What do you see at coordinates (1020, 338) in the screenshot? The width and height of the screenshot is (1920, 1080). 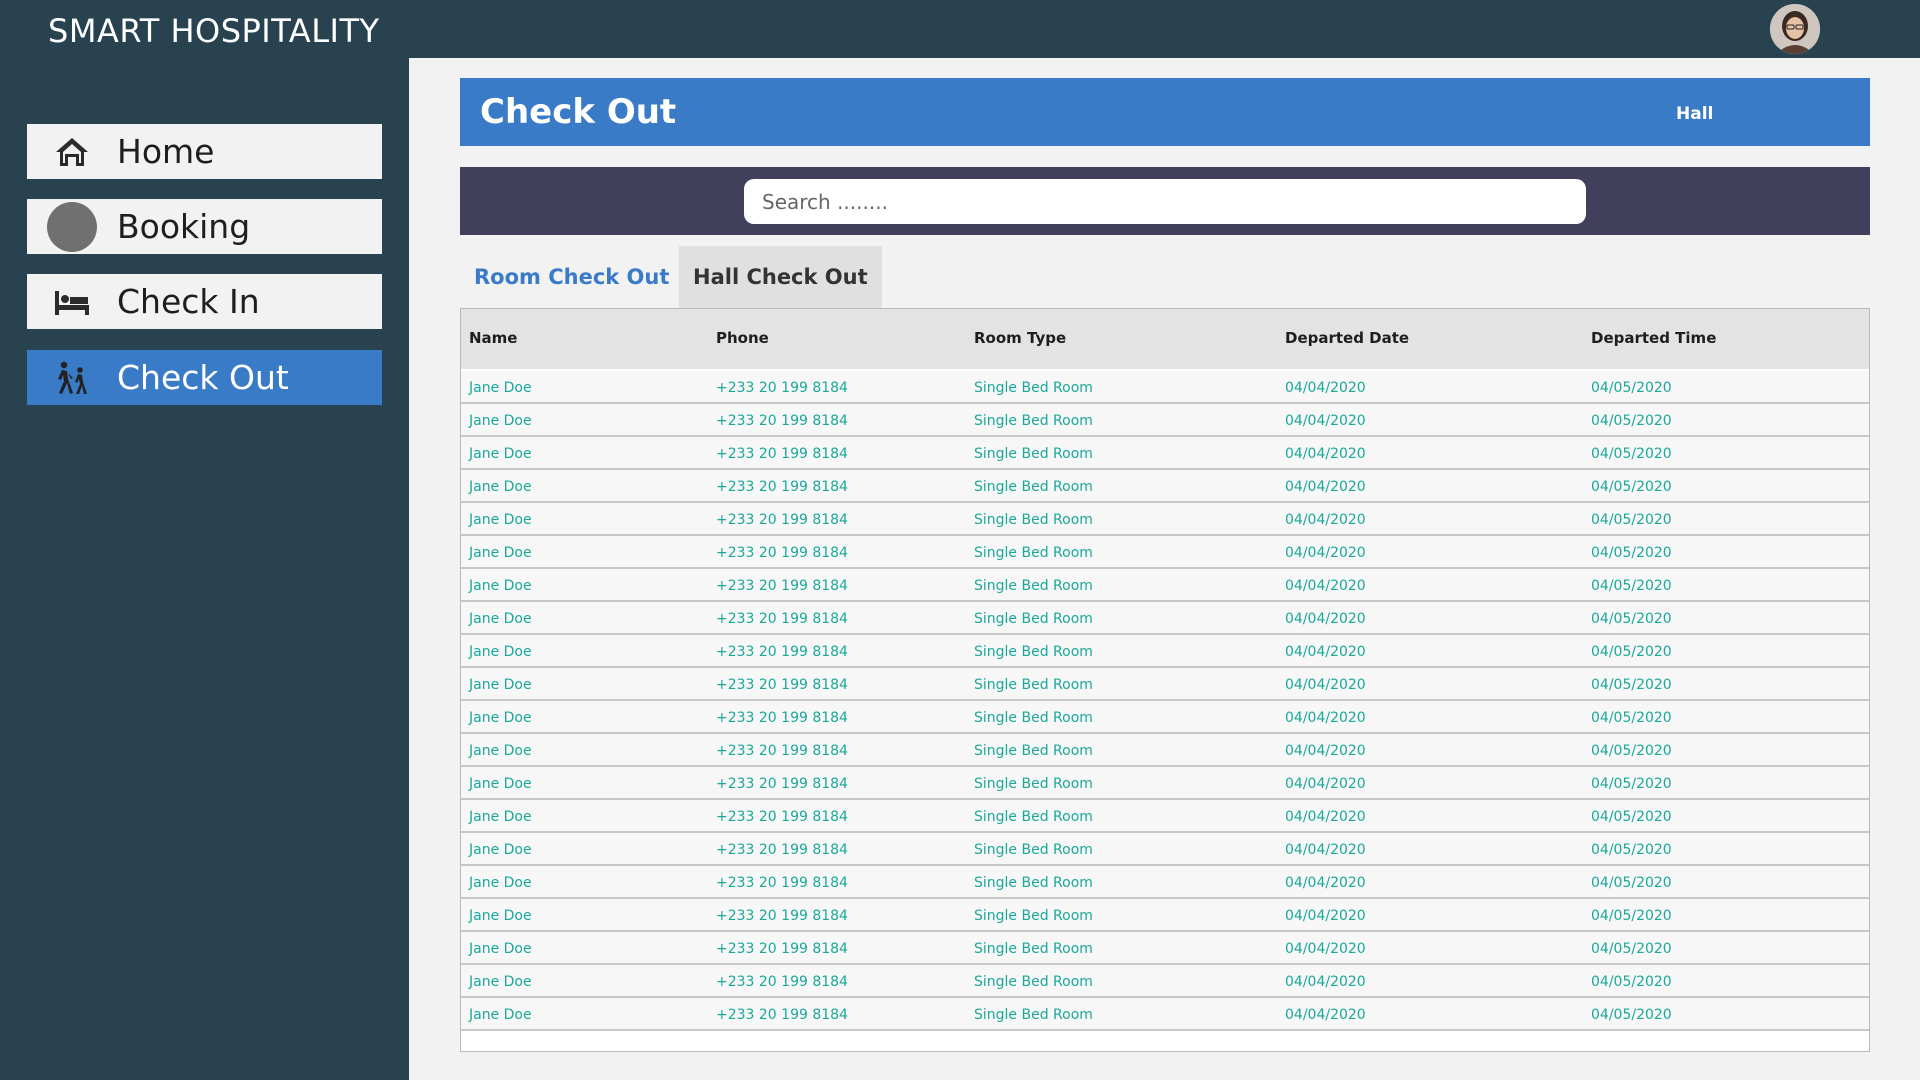 I see `column-header-room-type: Room Type` at bounding box center [1020, 338].